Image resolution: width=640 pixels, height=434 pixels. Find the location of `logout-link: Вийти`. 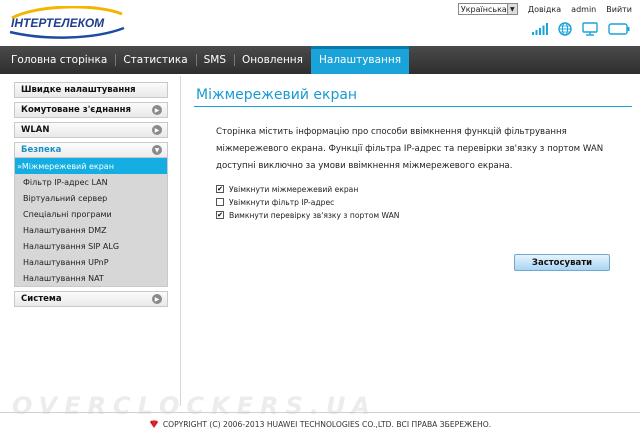

logout-link: Вийти is located at coordinates (619, 9).